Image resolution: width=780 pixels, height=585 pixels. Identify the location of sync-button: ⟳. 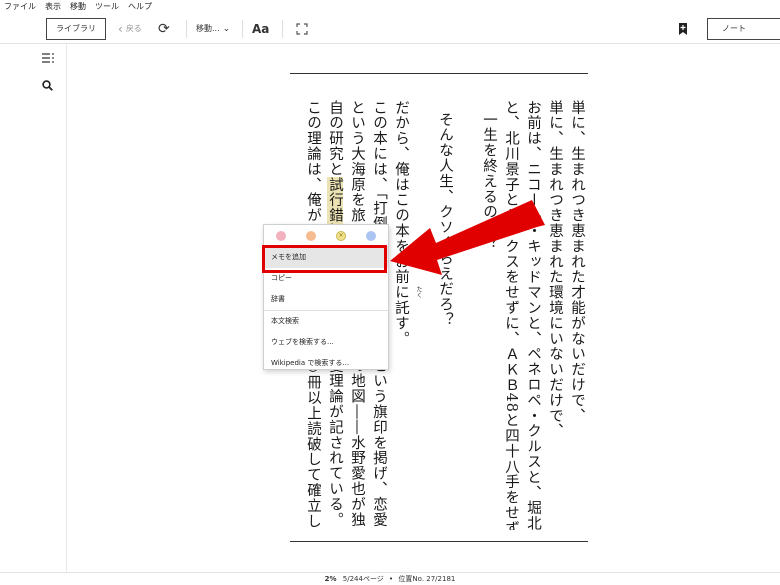
(164, 29).